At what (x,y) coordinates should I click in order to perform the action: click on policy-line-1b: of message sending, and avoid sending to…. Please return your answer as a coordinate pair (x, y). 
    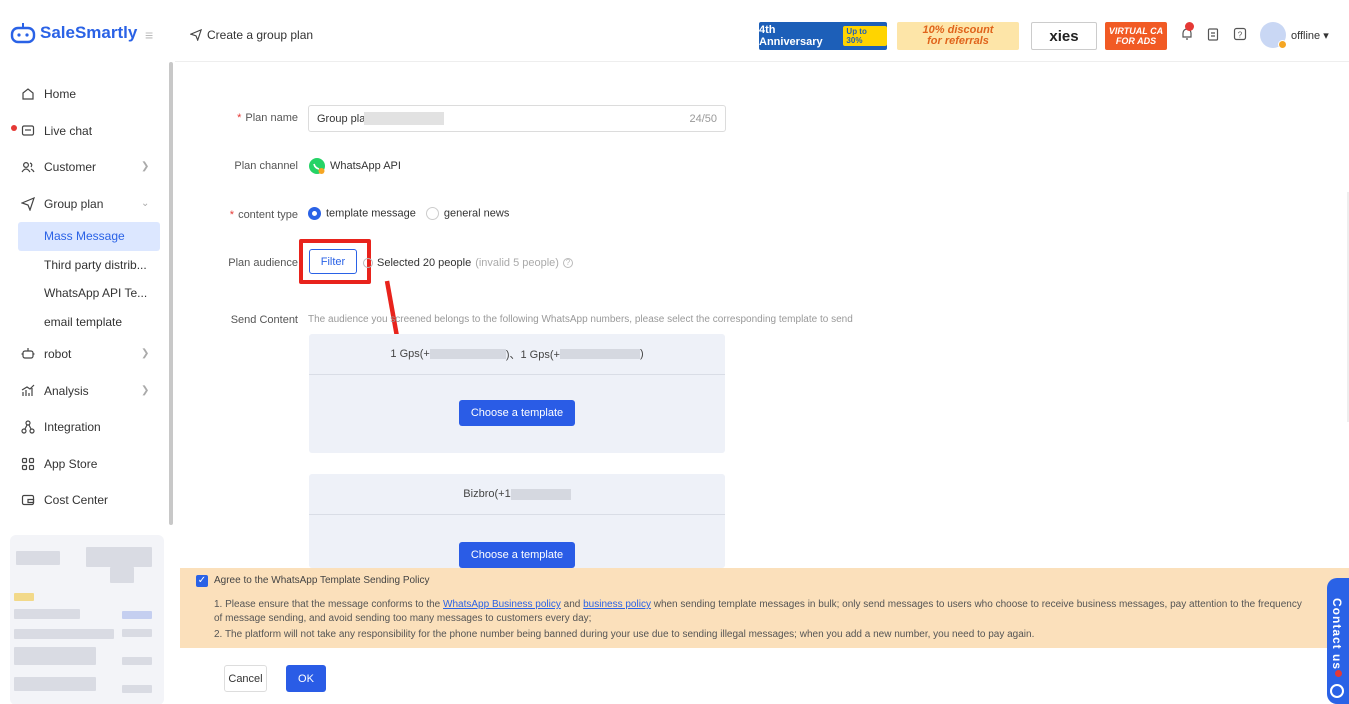
    Looking at the image, I should click on (403, 618).